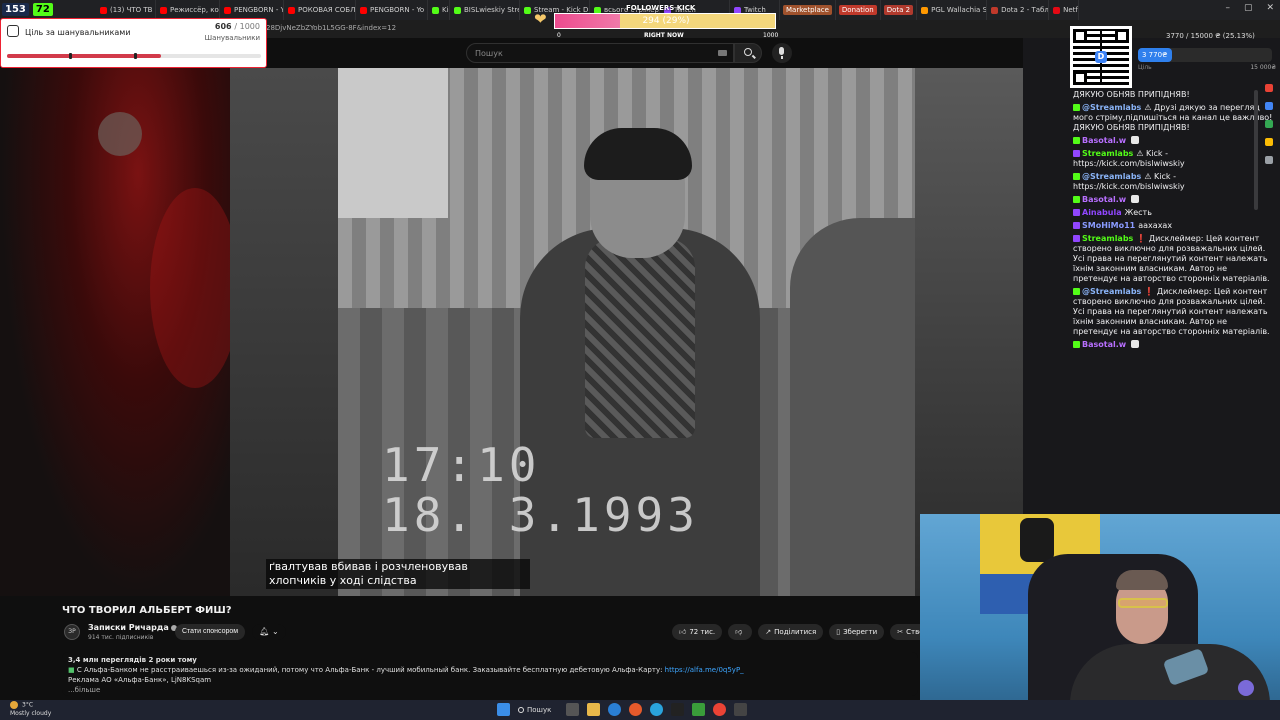  What do you see at coordinates (857, 632) in the screenshot?
I see `save-button: ▯ Зберегти` at bounding box center [857, 632].